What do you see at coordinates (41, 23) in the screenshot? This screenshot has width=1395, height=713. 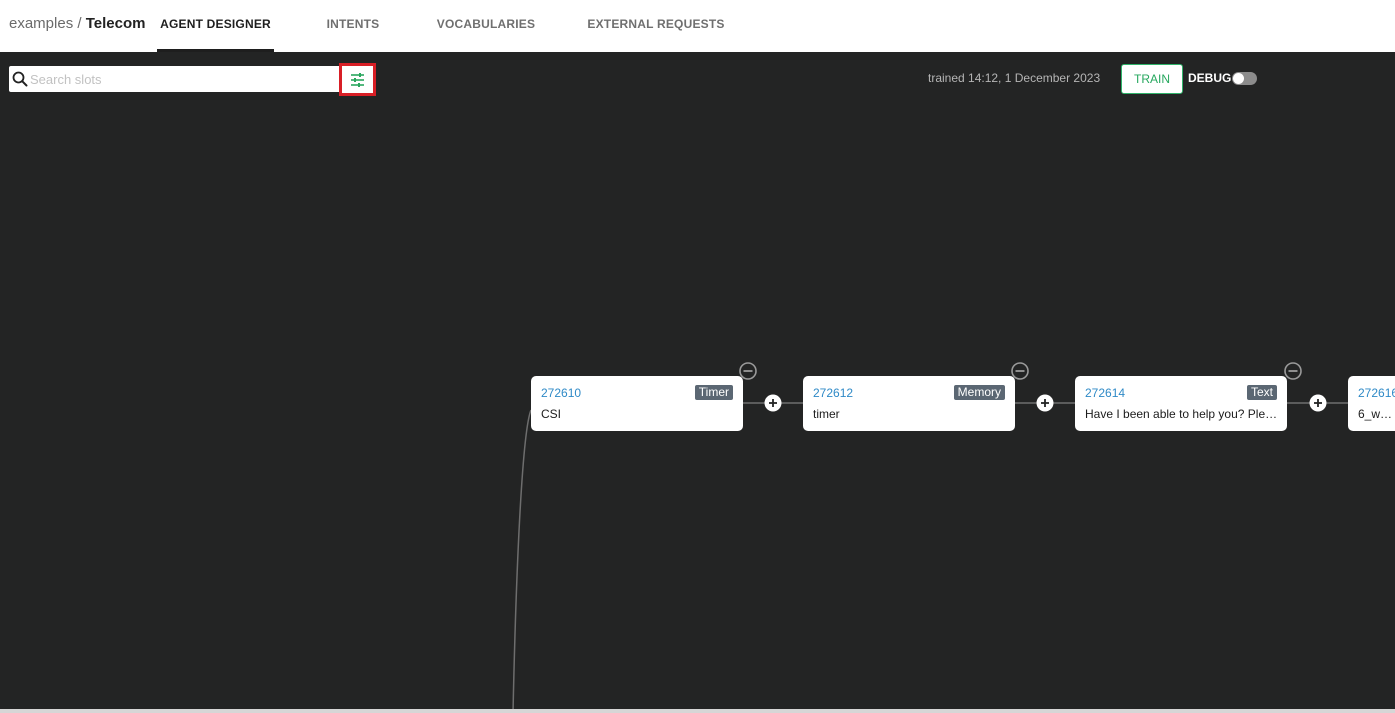 I see `breadcrumb-workspace: examples` at bounding box center [41, 23].